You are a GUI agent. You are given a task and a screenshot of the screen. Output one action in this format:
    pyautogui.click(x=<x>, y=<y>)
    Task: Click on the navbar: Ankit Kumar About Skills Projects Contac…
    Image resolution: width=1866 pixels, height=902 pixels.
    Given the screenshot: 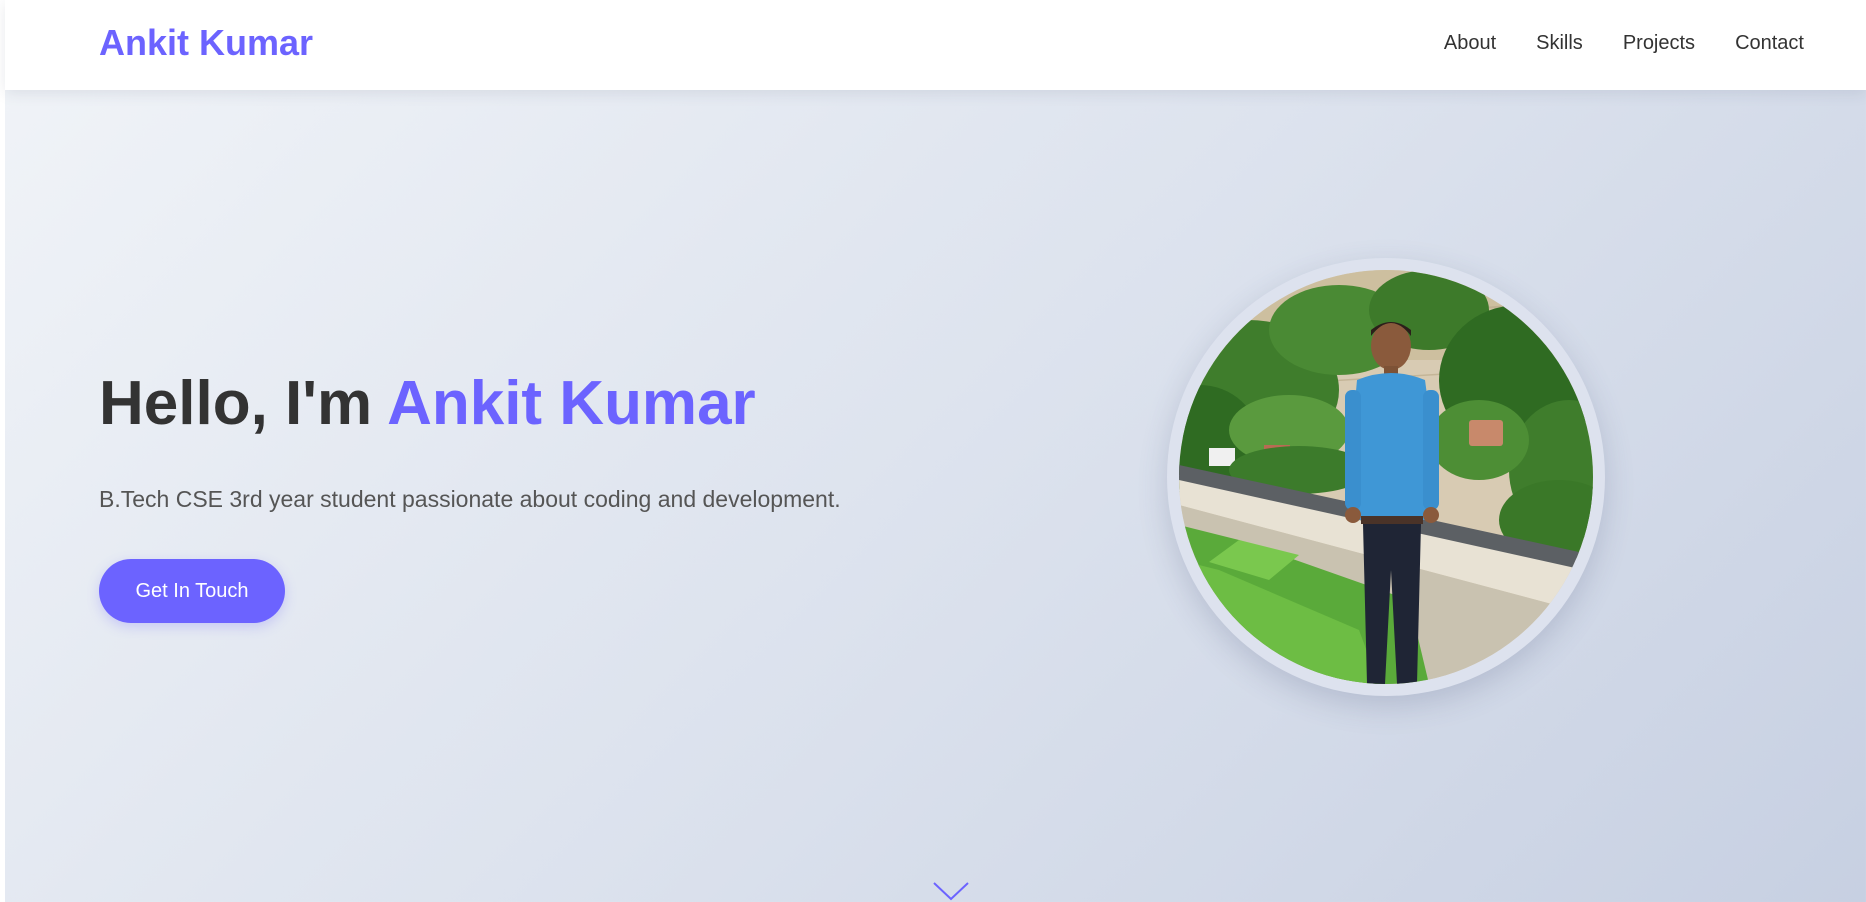 What is the action you would take?
    pyautogui.click(x=935, y=45)
    